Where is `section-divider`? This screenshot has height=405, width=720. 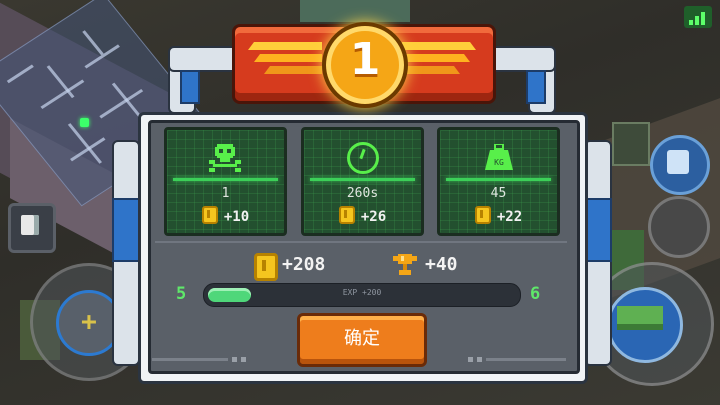
section-divider is located at coordinates (361, 242).